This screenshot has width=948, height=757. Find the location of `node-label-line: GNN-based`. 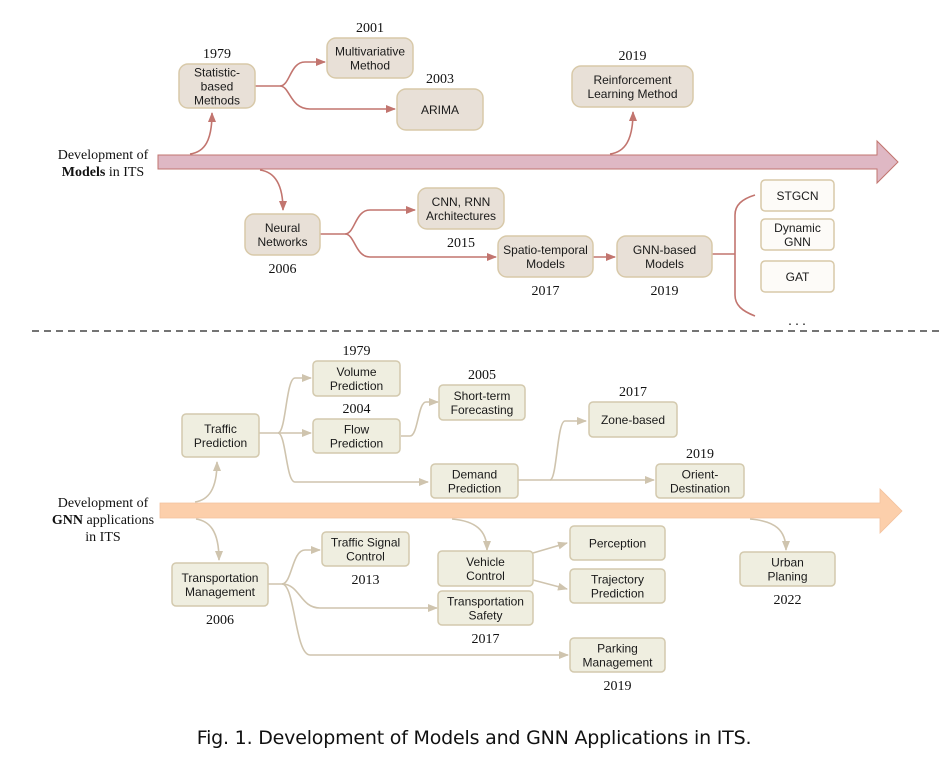

node-label-line: GNN-based is located at coordinates (664, 250).